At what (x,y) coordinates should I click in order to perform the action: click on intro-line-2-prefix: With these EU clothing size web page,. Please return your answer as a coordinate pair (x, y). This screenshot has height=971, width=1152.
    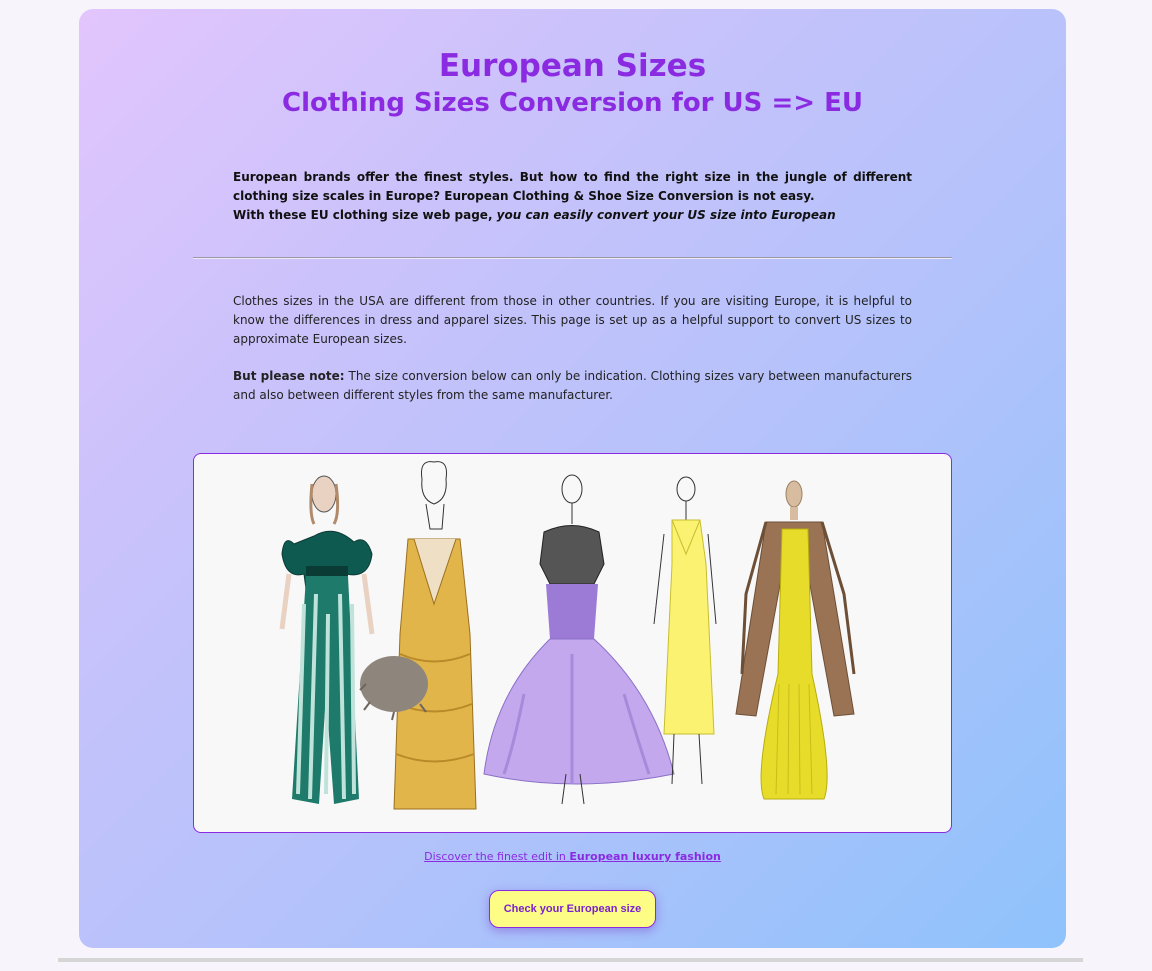
    Looking at the image, I should click on (363, 215).